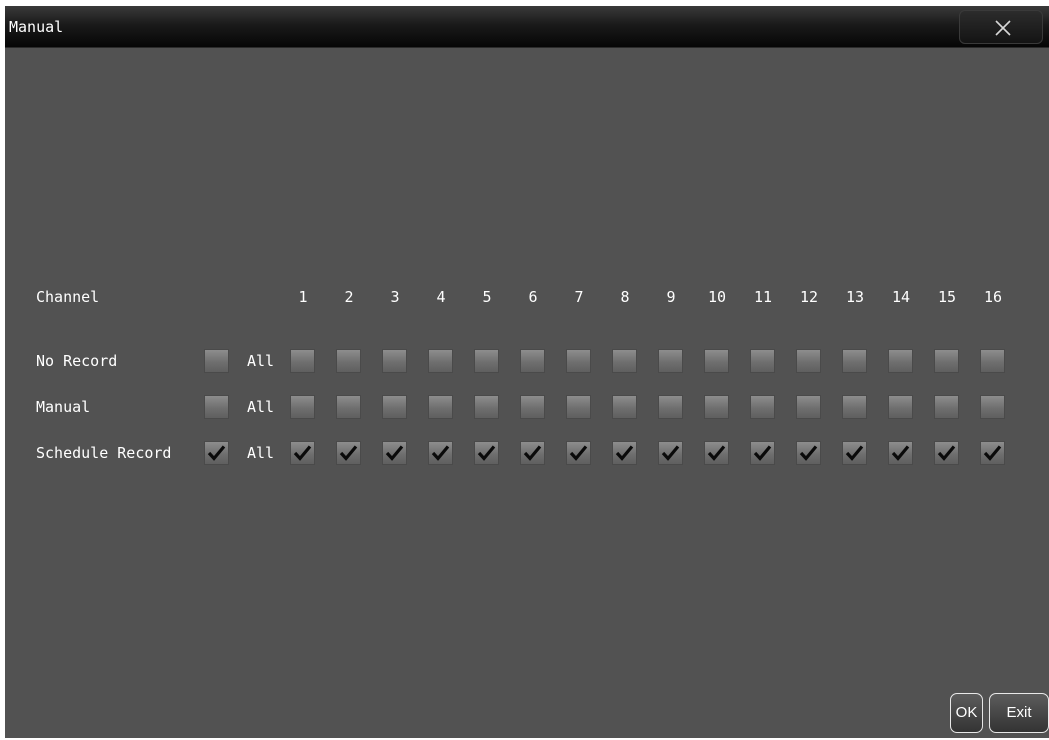  What do you see at coordinates (533, 297) in the screenshot?
I see `channel-number-6: 6` at bounding box center [533, 297].